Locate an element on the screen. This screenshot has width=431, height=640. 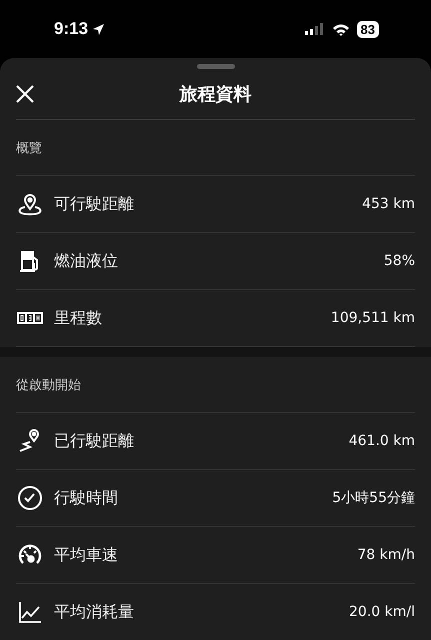
sheet-title: 旅程資料 is located at coordinates (215, 94).